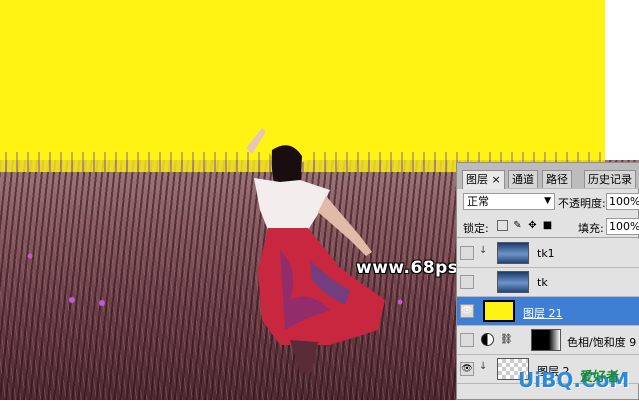 This screenshot has height=401, width=639. I want to click on tab-layers: 图层 ×, so click(483, 179).